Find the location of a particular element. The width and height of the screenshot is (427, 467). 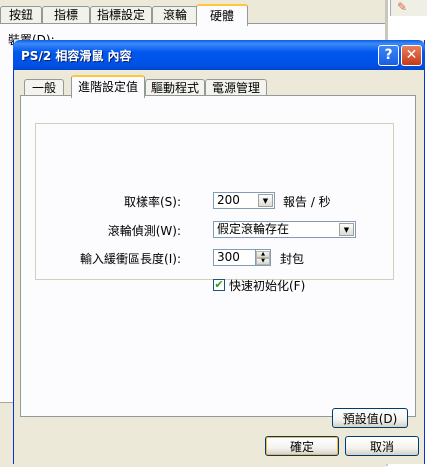

input-buffer-length-unit: 封包 is located at coordinates (292, 259).